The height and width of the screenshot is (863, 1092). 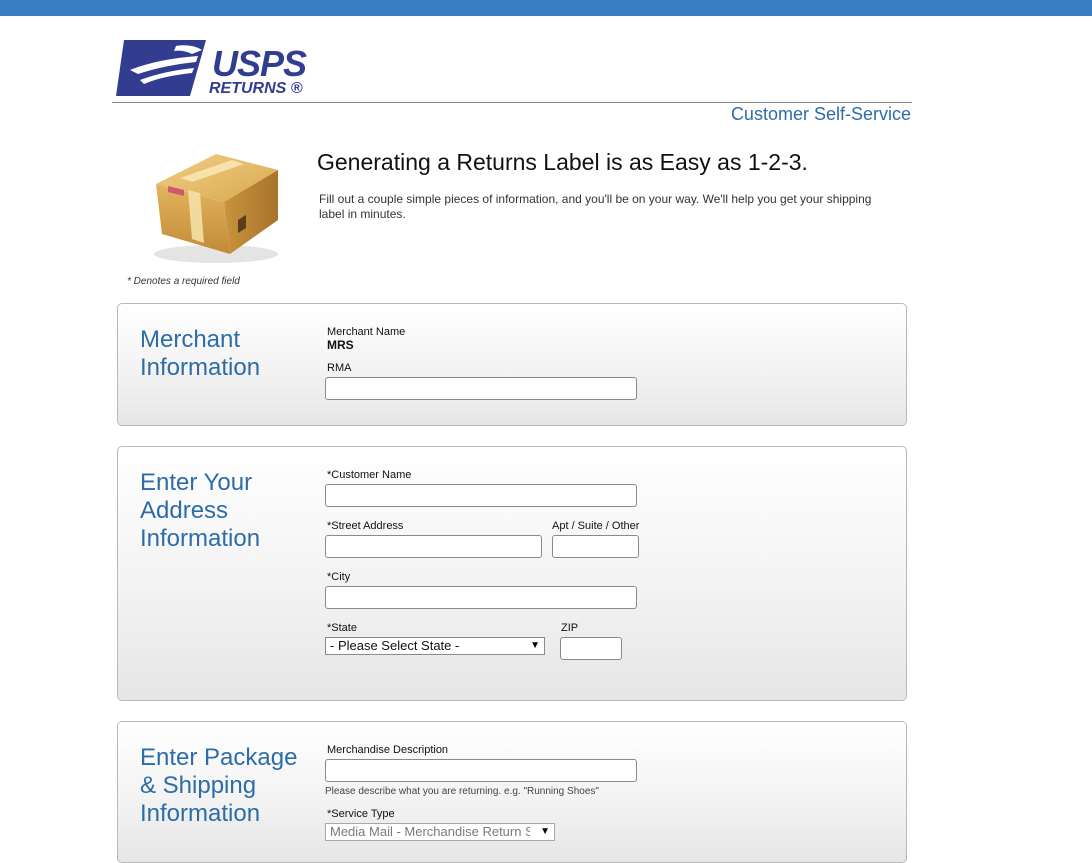 I want to click on state-select-value: - Please Select State -, so click(x=395, y=645).